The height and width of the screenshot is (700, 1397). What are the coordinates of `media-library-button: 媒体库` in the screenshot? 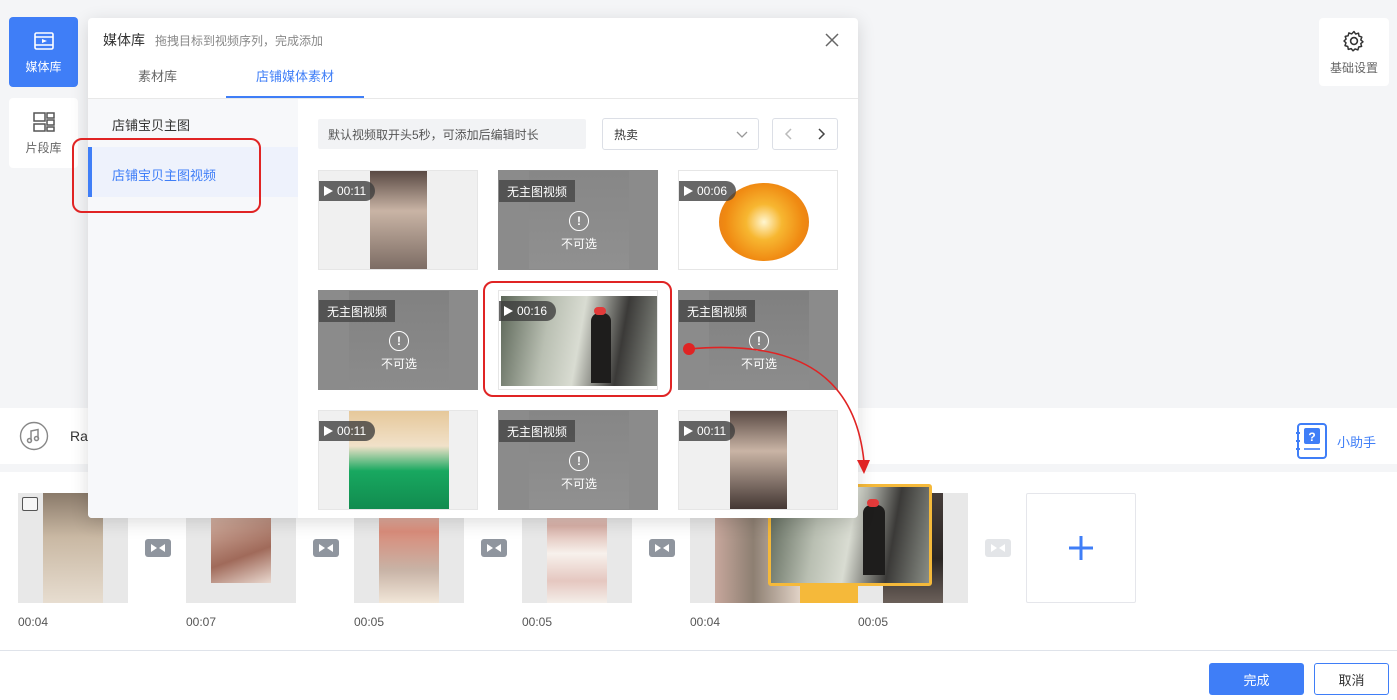 It's located at (43, 52).